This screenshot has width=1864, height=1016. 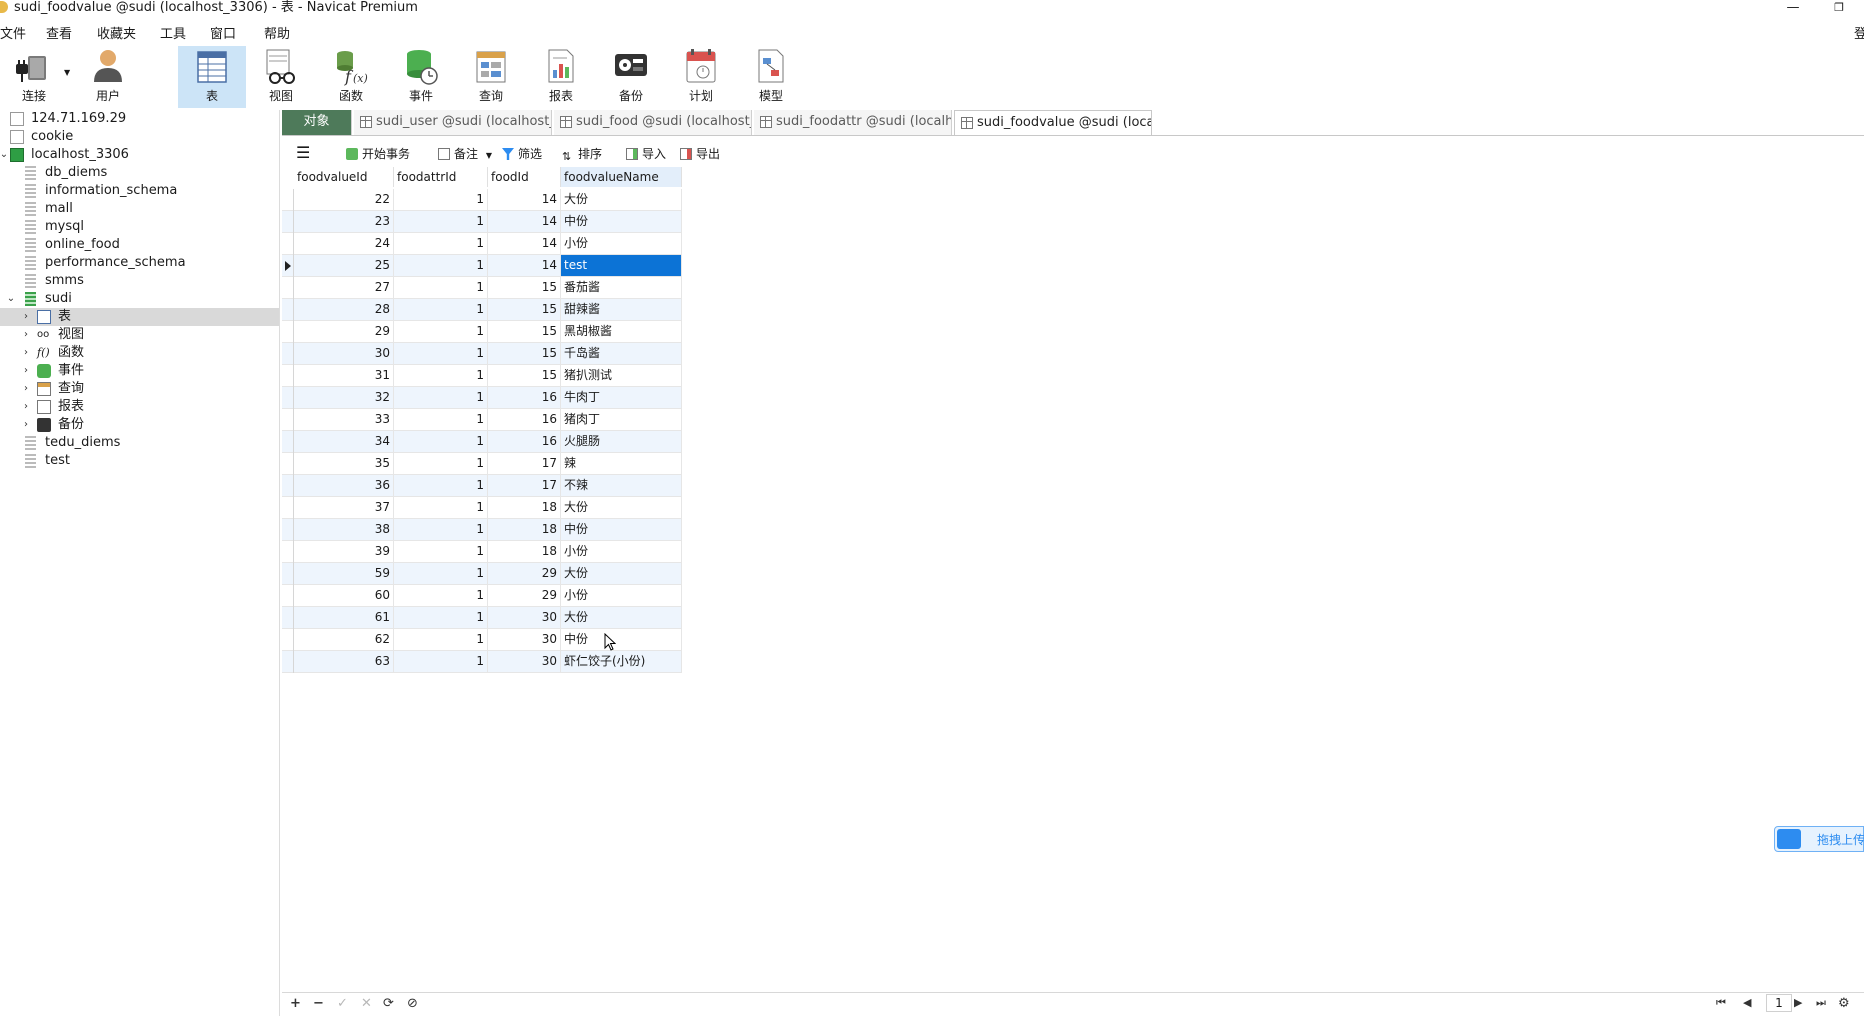 I want to click on menu-tools: 工具, so click(x=173, y=32).